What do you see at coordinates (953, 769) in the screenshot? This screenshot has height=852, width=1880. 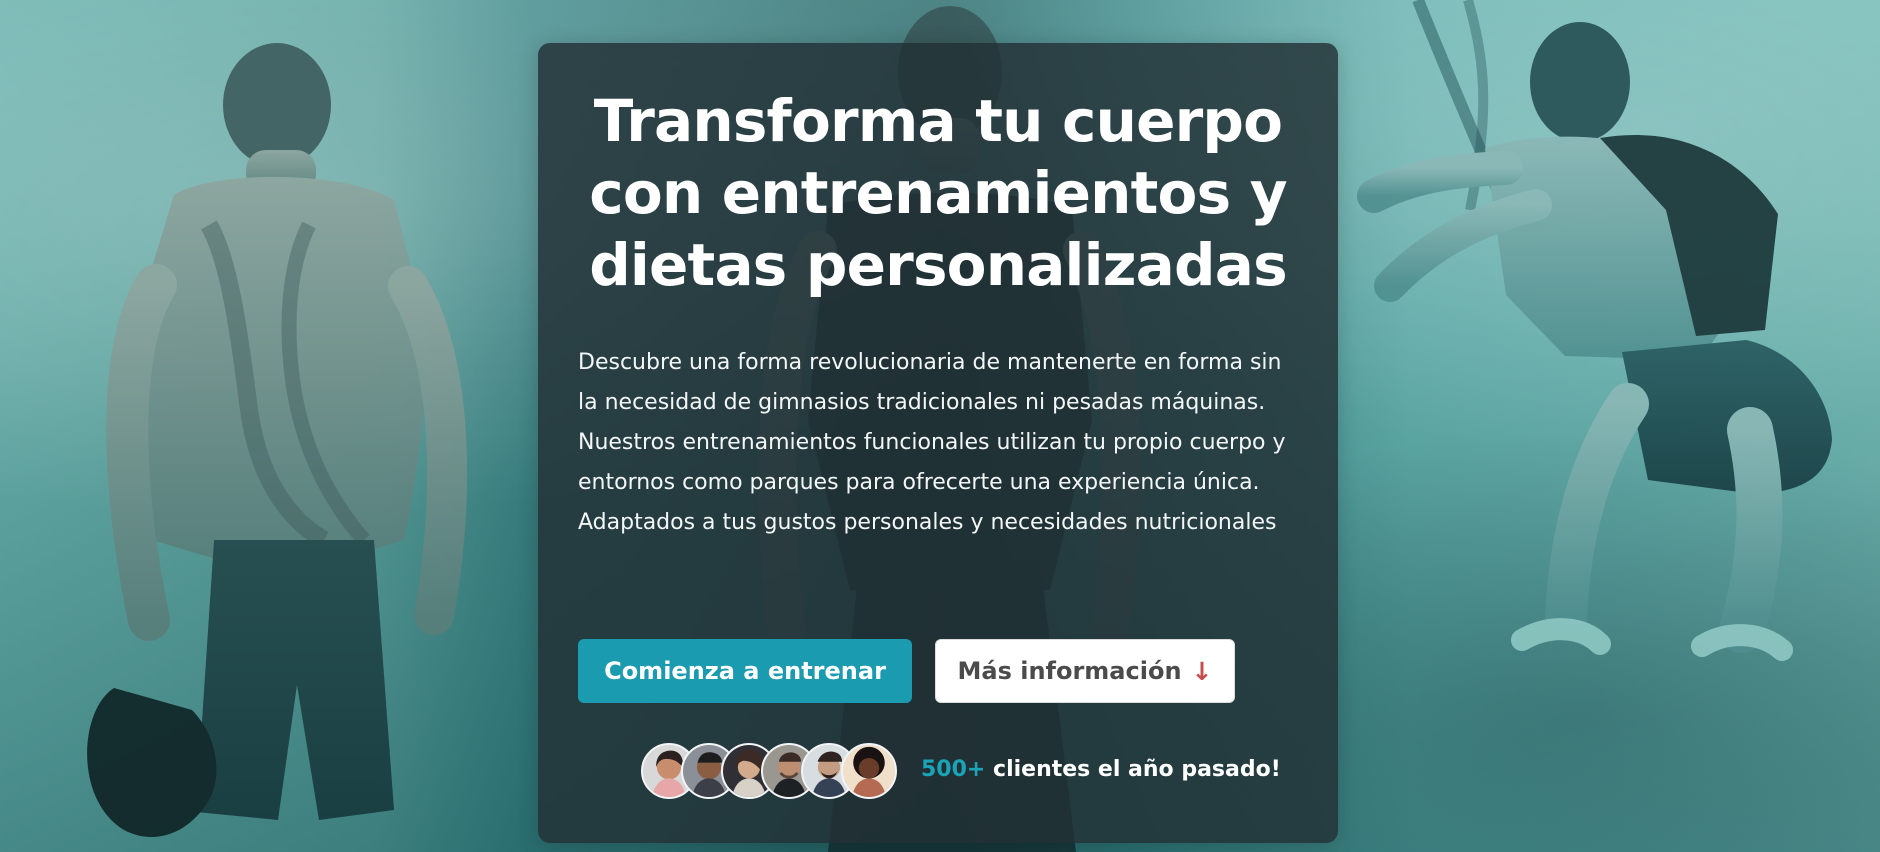 I see `clients-count: 500+` at bounding box center [953, 769].